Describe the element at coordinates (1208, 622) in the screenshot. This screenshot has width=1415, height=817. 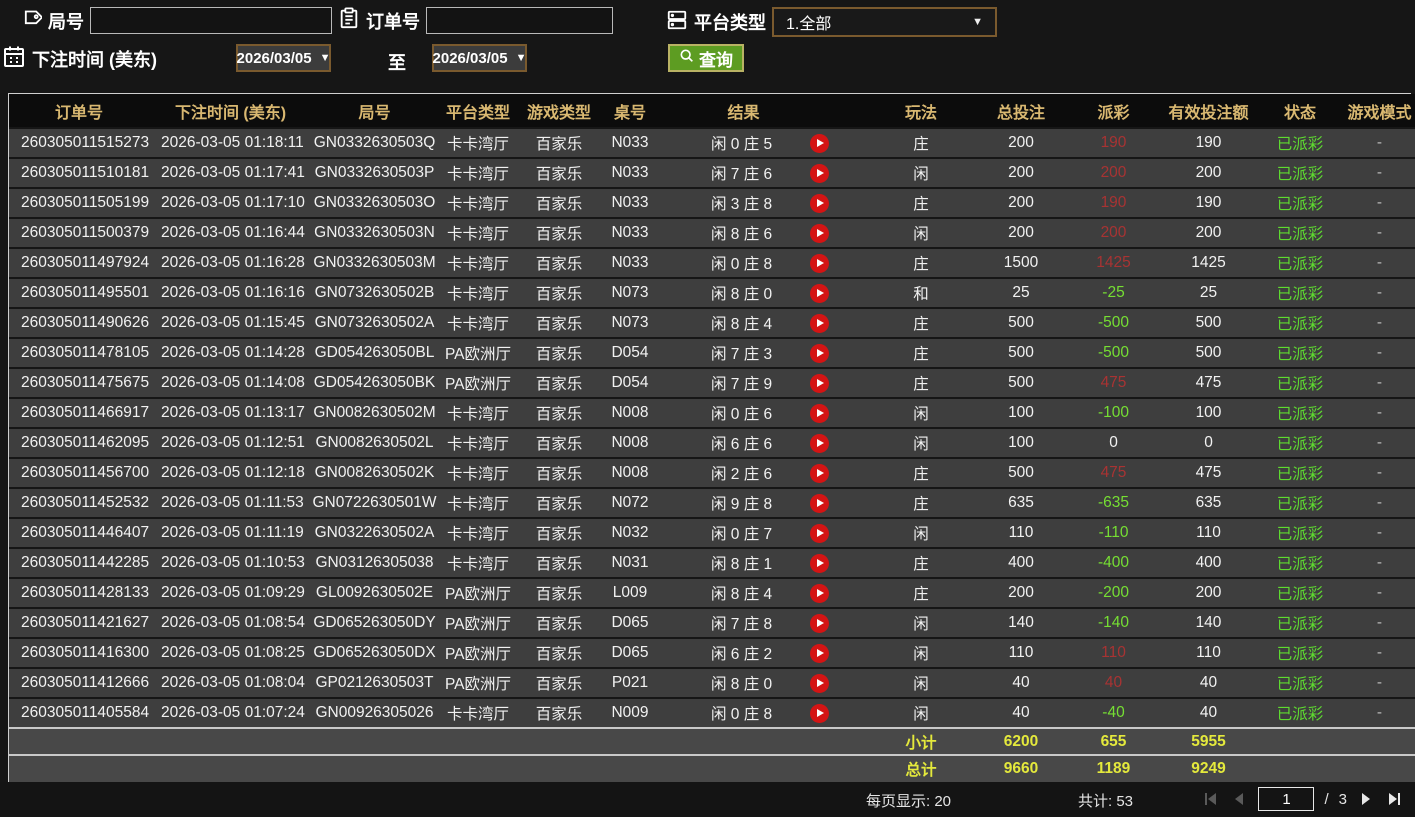
I see `cell-valid-bet: 140` at that location.